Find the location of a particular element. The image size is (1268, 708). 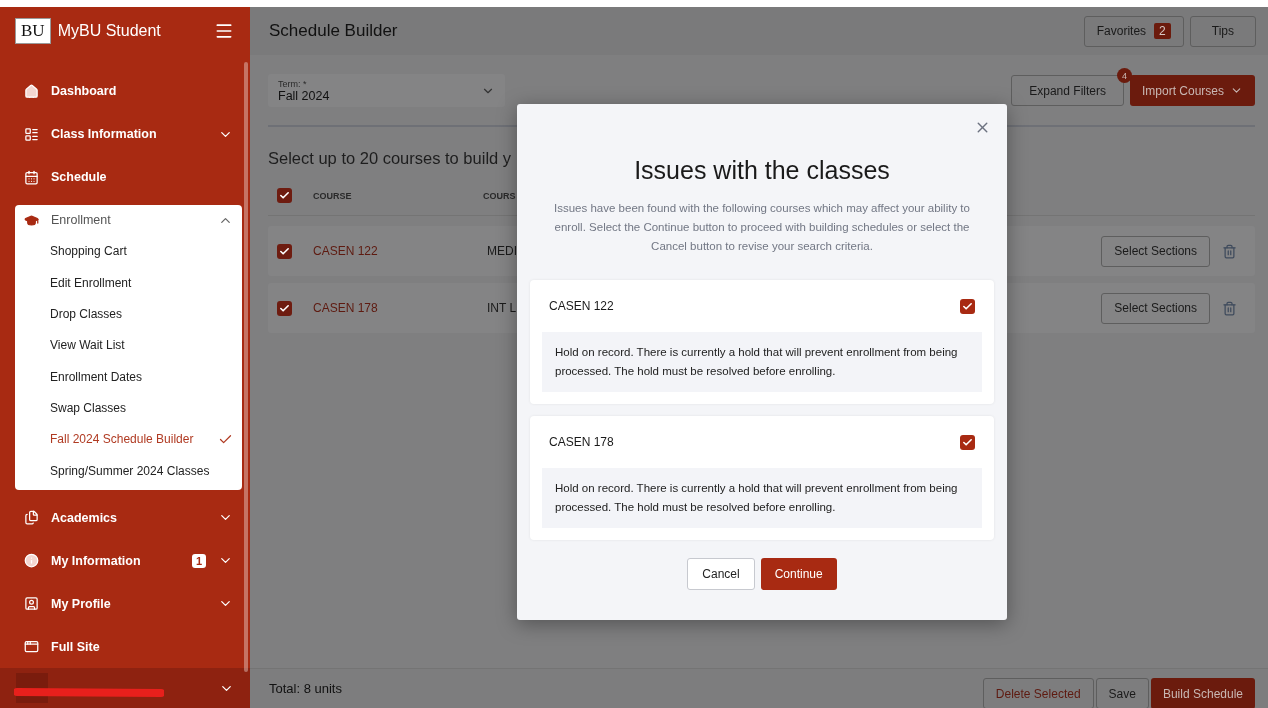

app-title: MyBU Student is located at coordinates (109, 30).